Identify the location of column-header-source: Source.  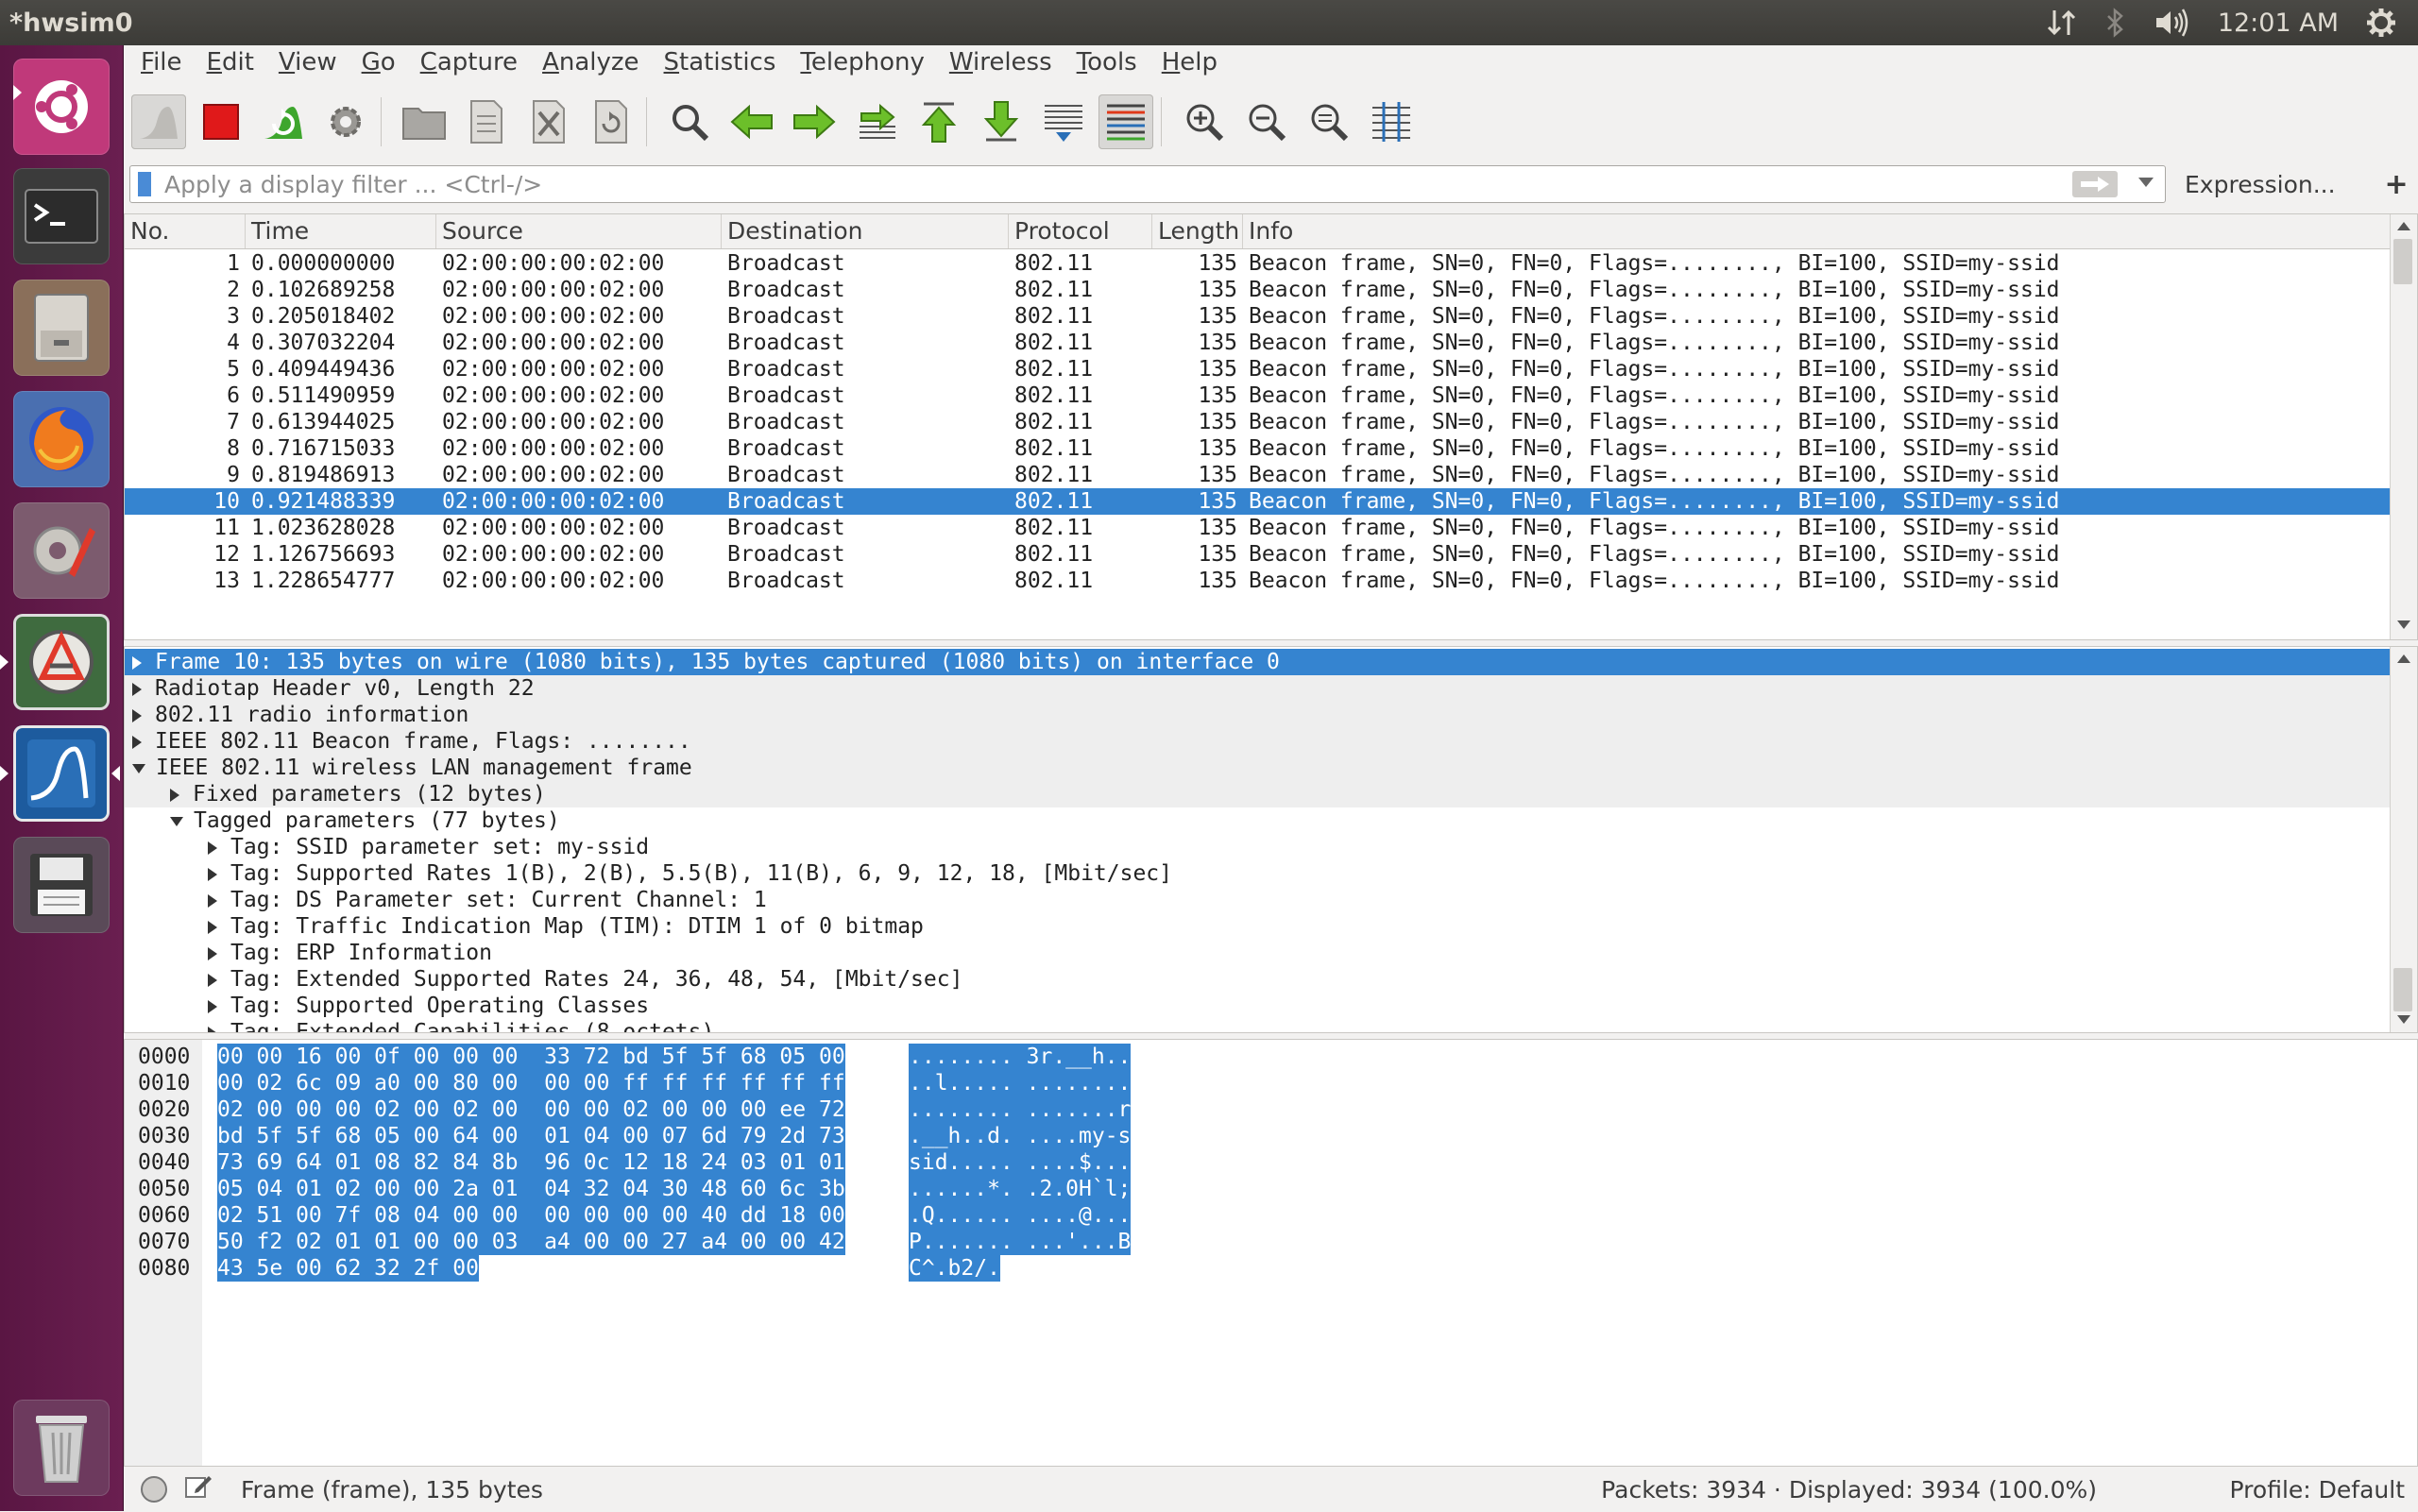
(579, 231).